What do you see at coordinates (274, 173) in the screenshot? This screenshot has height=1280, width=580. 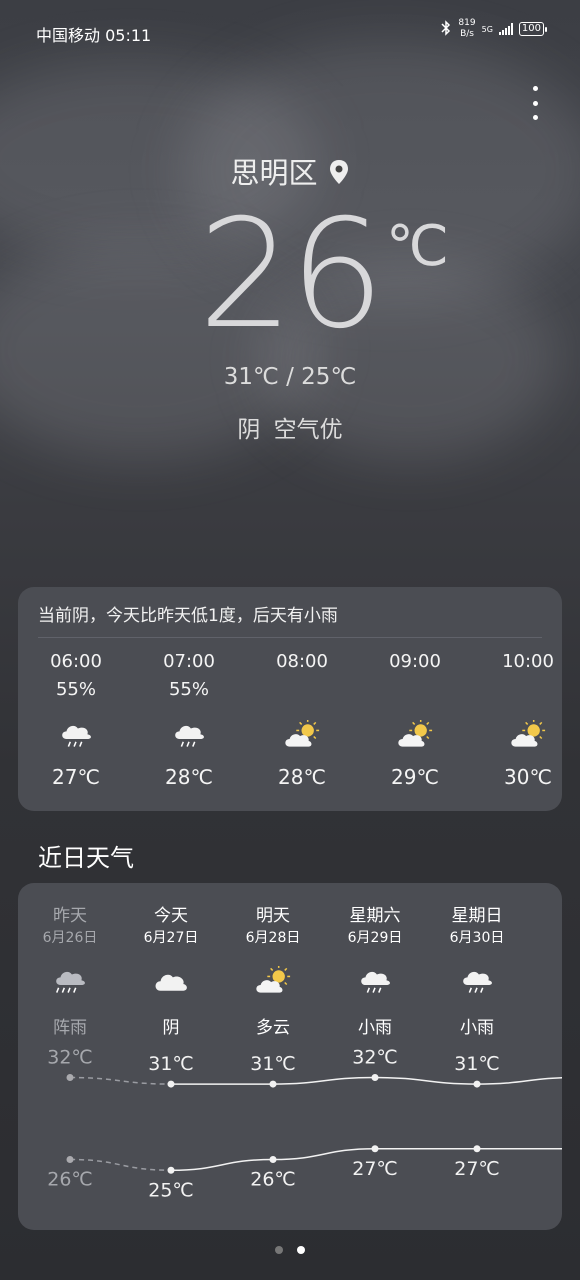 I see `location-name: 思明区` at bounding box center [274, 173].